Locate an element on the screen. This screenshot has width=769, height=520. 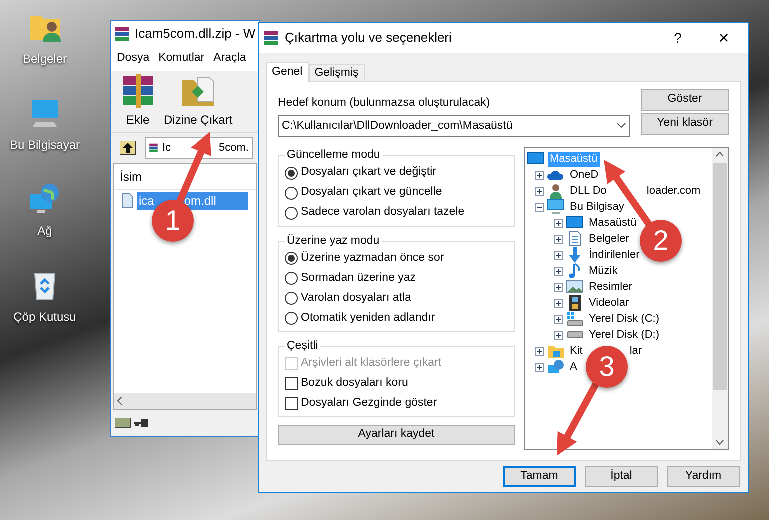
window-title: Icam5com.dll.zip - W is located at coordinates (195, 34).